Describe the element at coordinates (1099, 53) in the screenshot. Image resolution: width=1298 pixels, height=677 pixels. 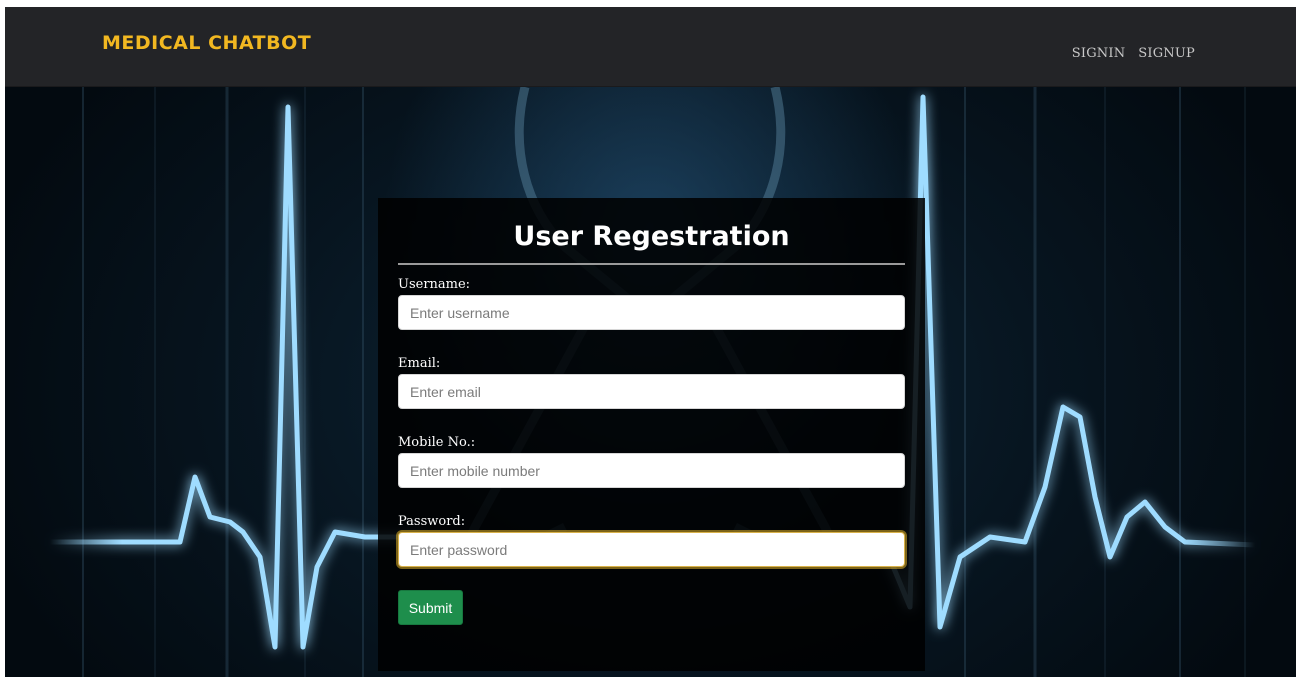
I see `signin-link: SIGNIN` at that location.